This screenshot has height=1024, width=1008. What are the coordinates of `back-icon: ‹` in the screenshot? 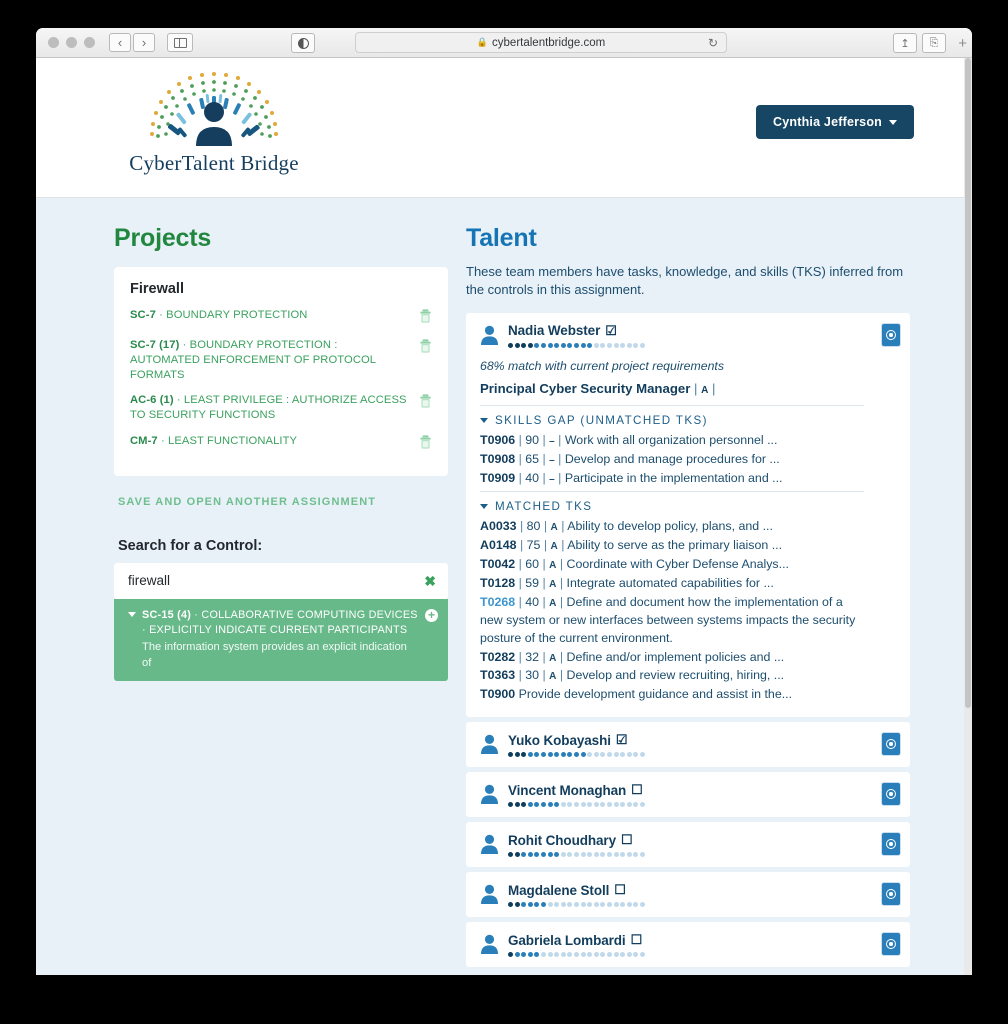 It's located at (120, 42).